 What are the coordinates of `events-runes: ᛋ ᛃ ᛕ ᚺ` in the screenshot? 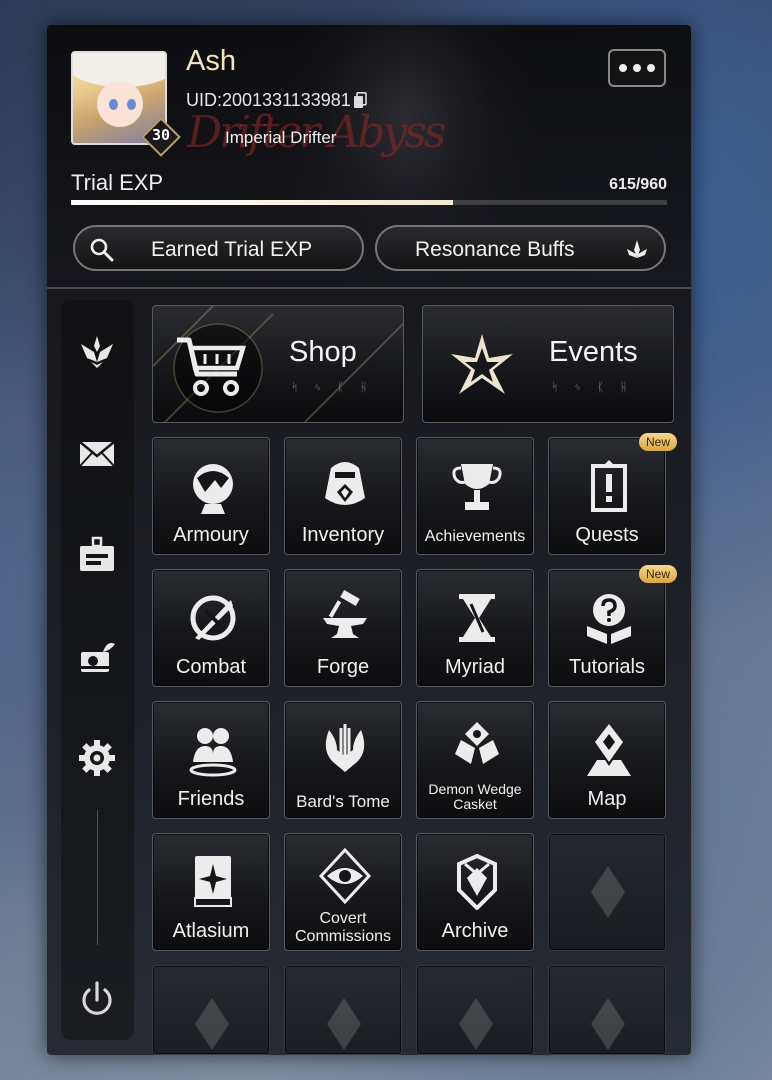 It's located at (592, 387).